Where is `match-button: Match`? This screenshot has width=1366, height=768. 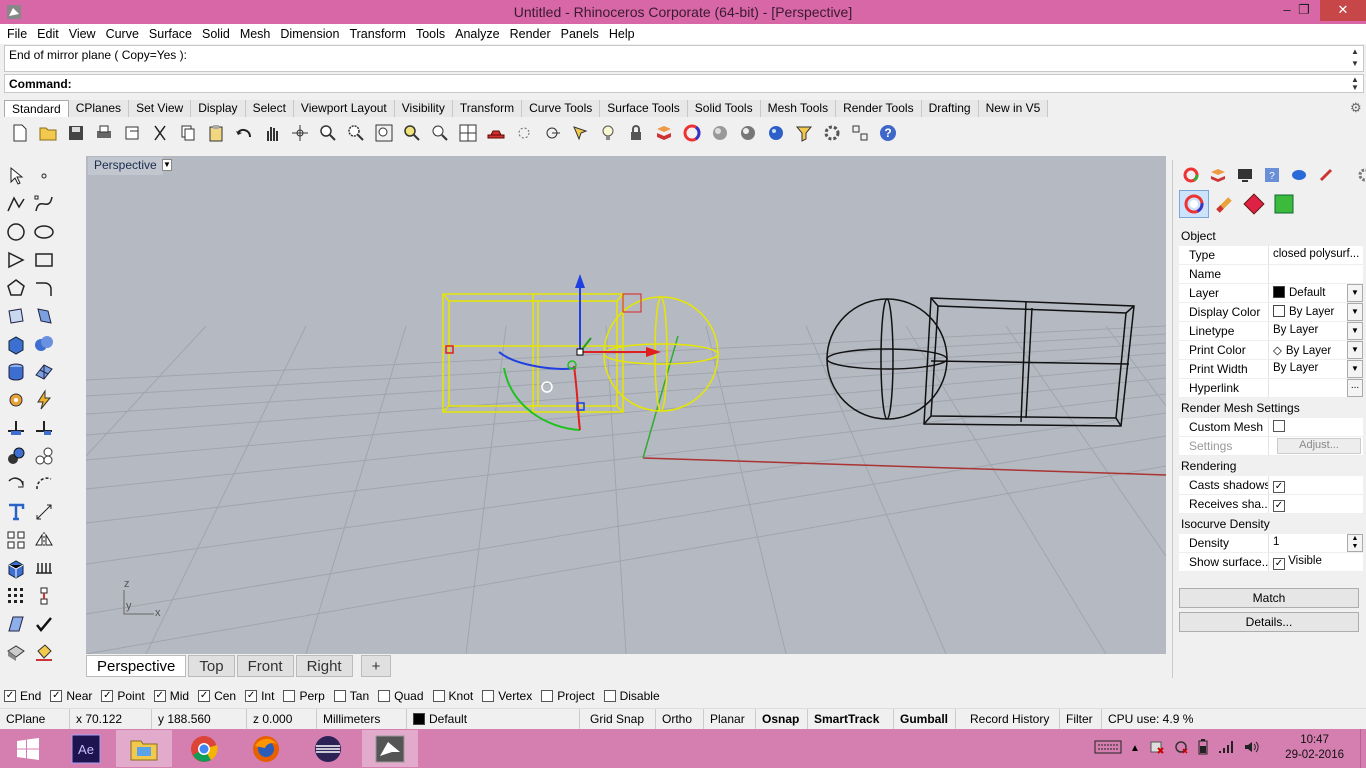
match-button: Match is located at coordinates (1269, 598).